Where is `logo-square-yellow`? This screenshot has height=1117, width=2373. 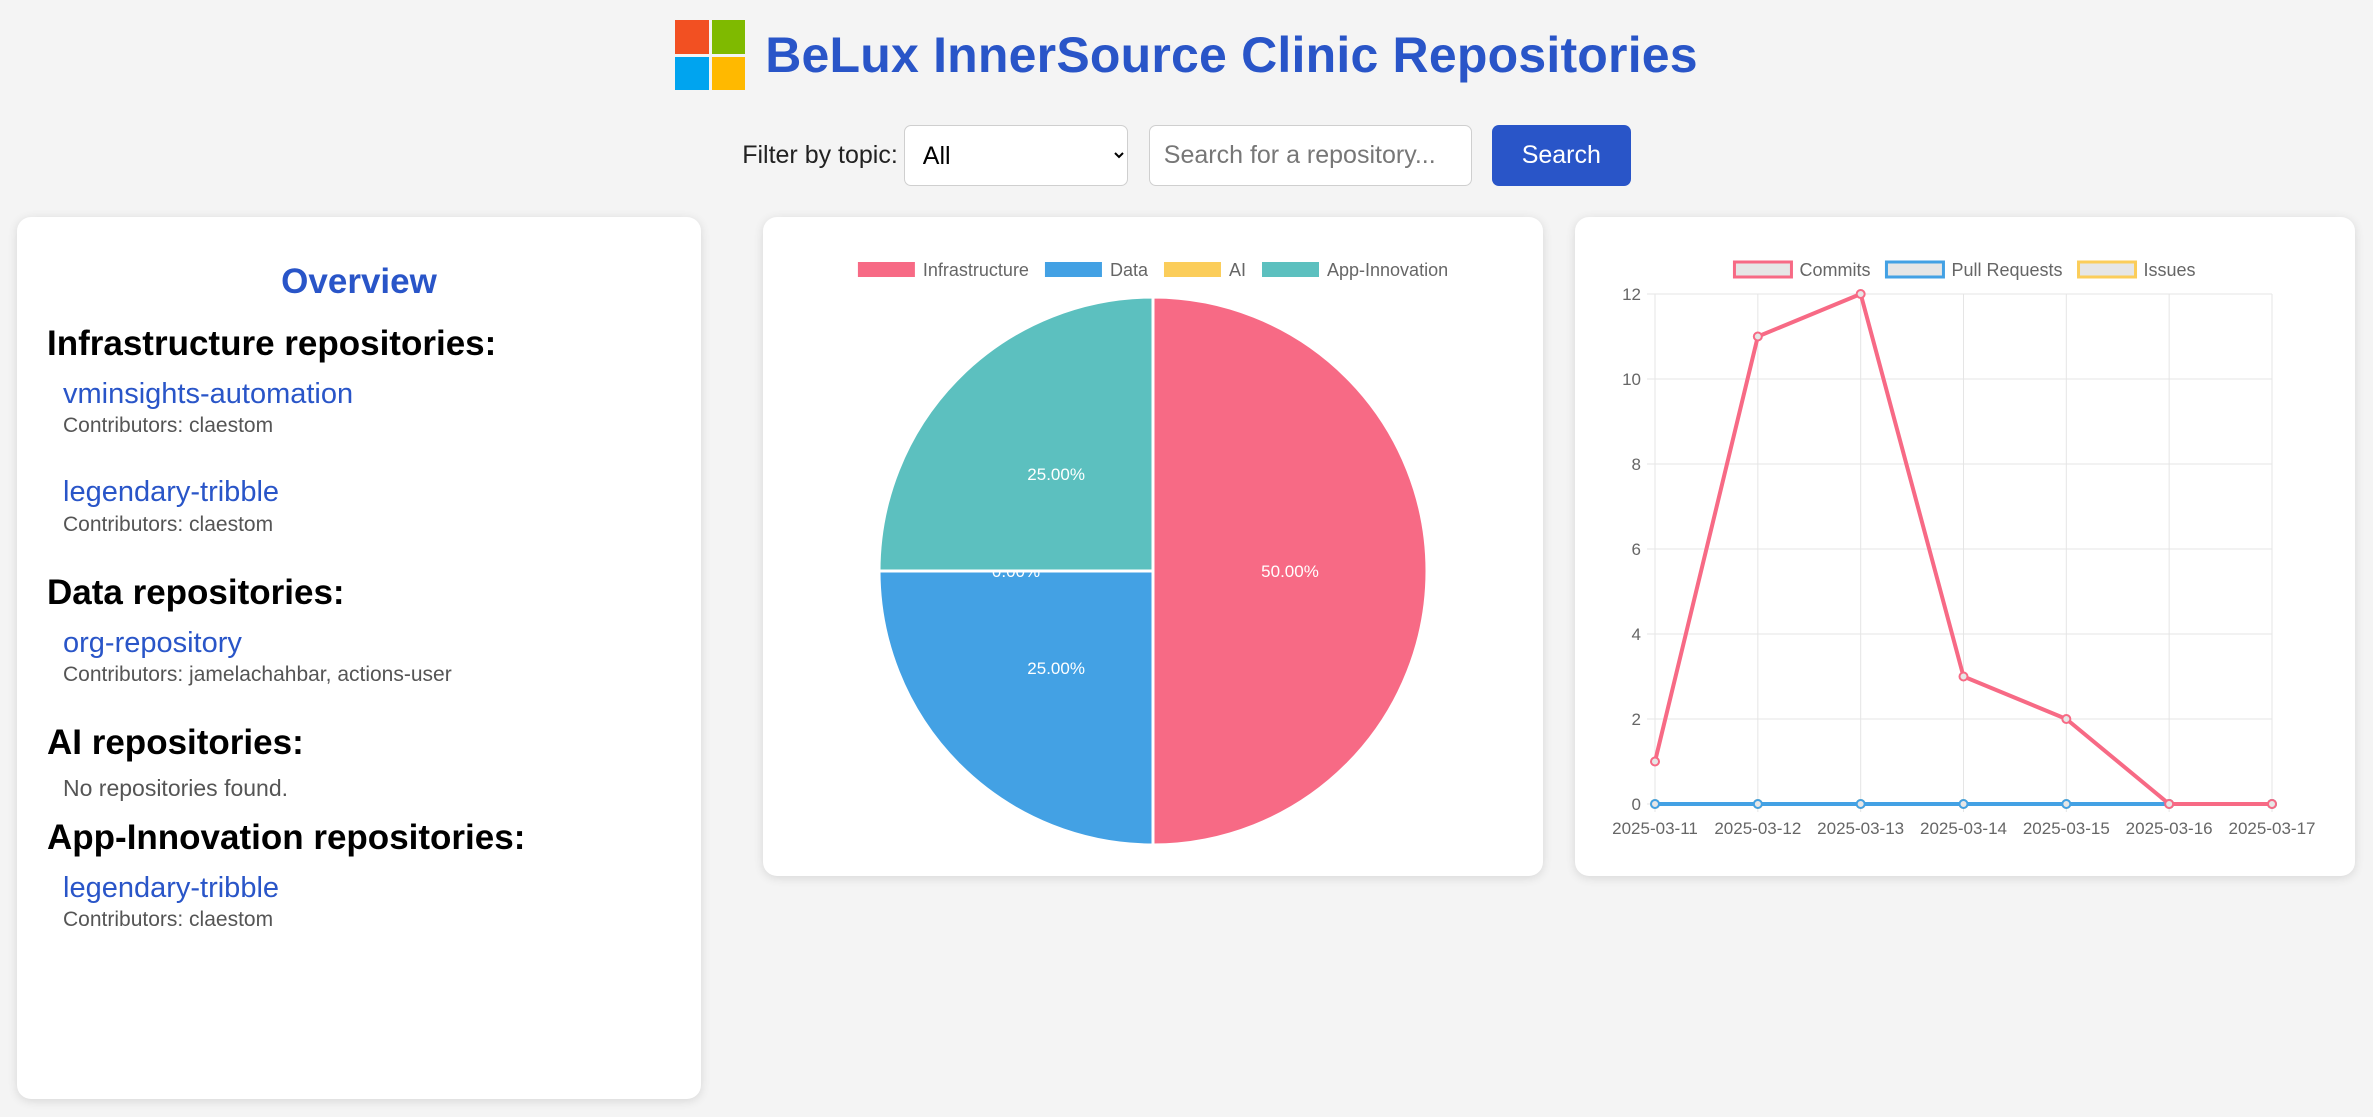 logo-square-yellow is located at coordinates (728, 73).